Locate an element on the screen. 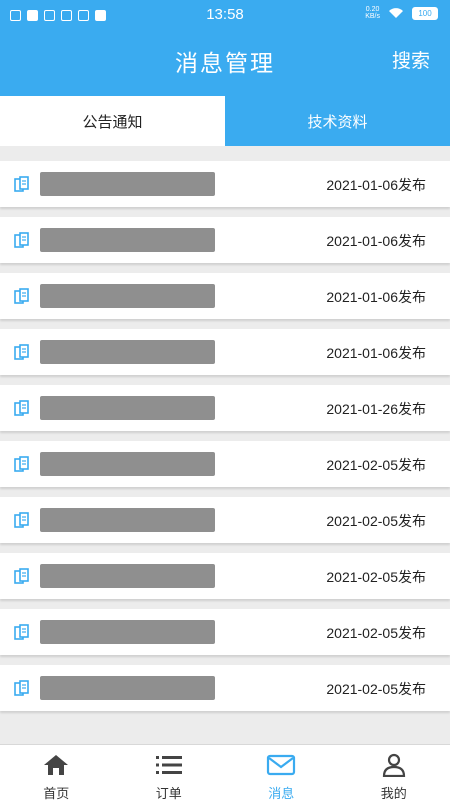 Image resolution: width=450 pixels, height=800 pixels. header: 消息管理 搜索 is located at coordinates (225, 63).